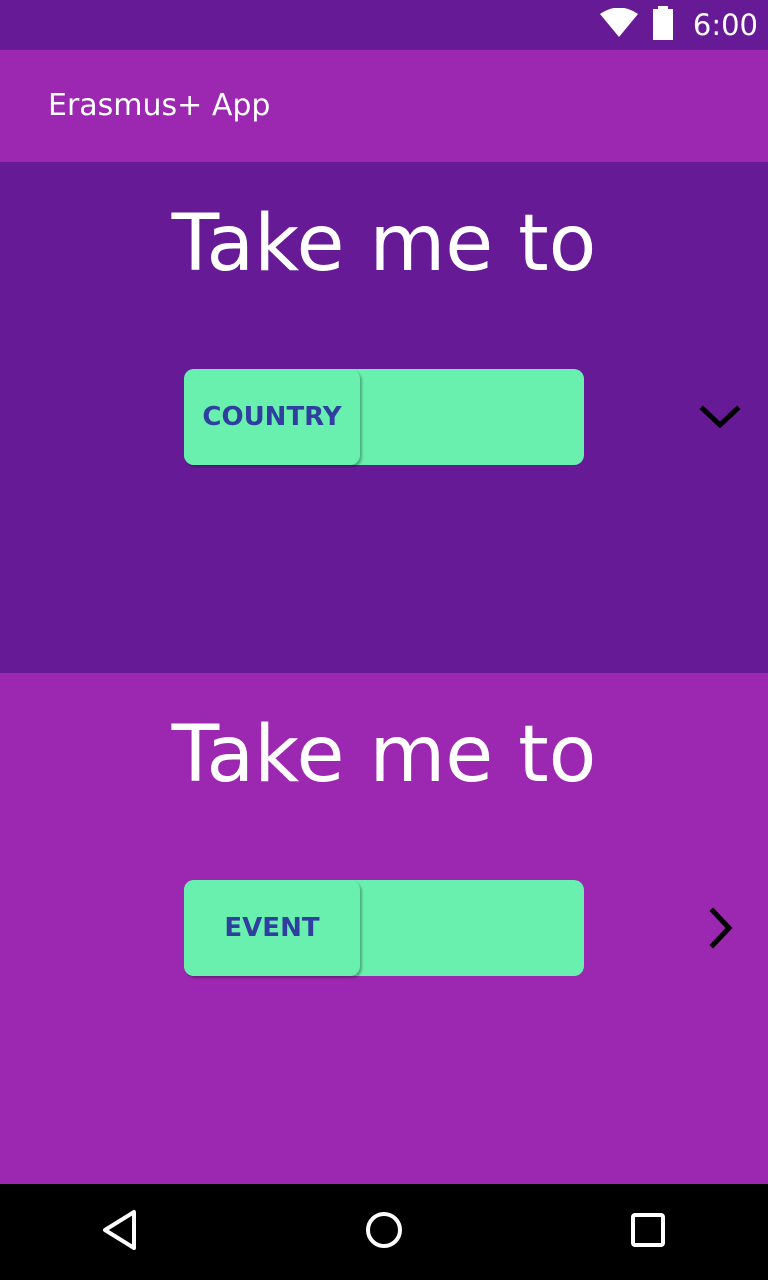 The height and width of the screenshot is (1280, 768). I want to click on back-icon, so click(120, 1232).